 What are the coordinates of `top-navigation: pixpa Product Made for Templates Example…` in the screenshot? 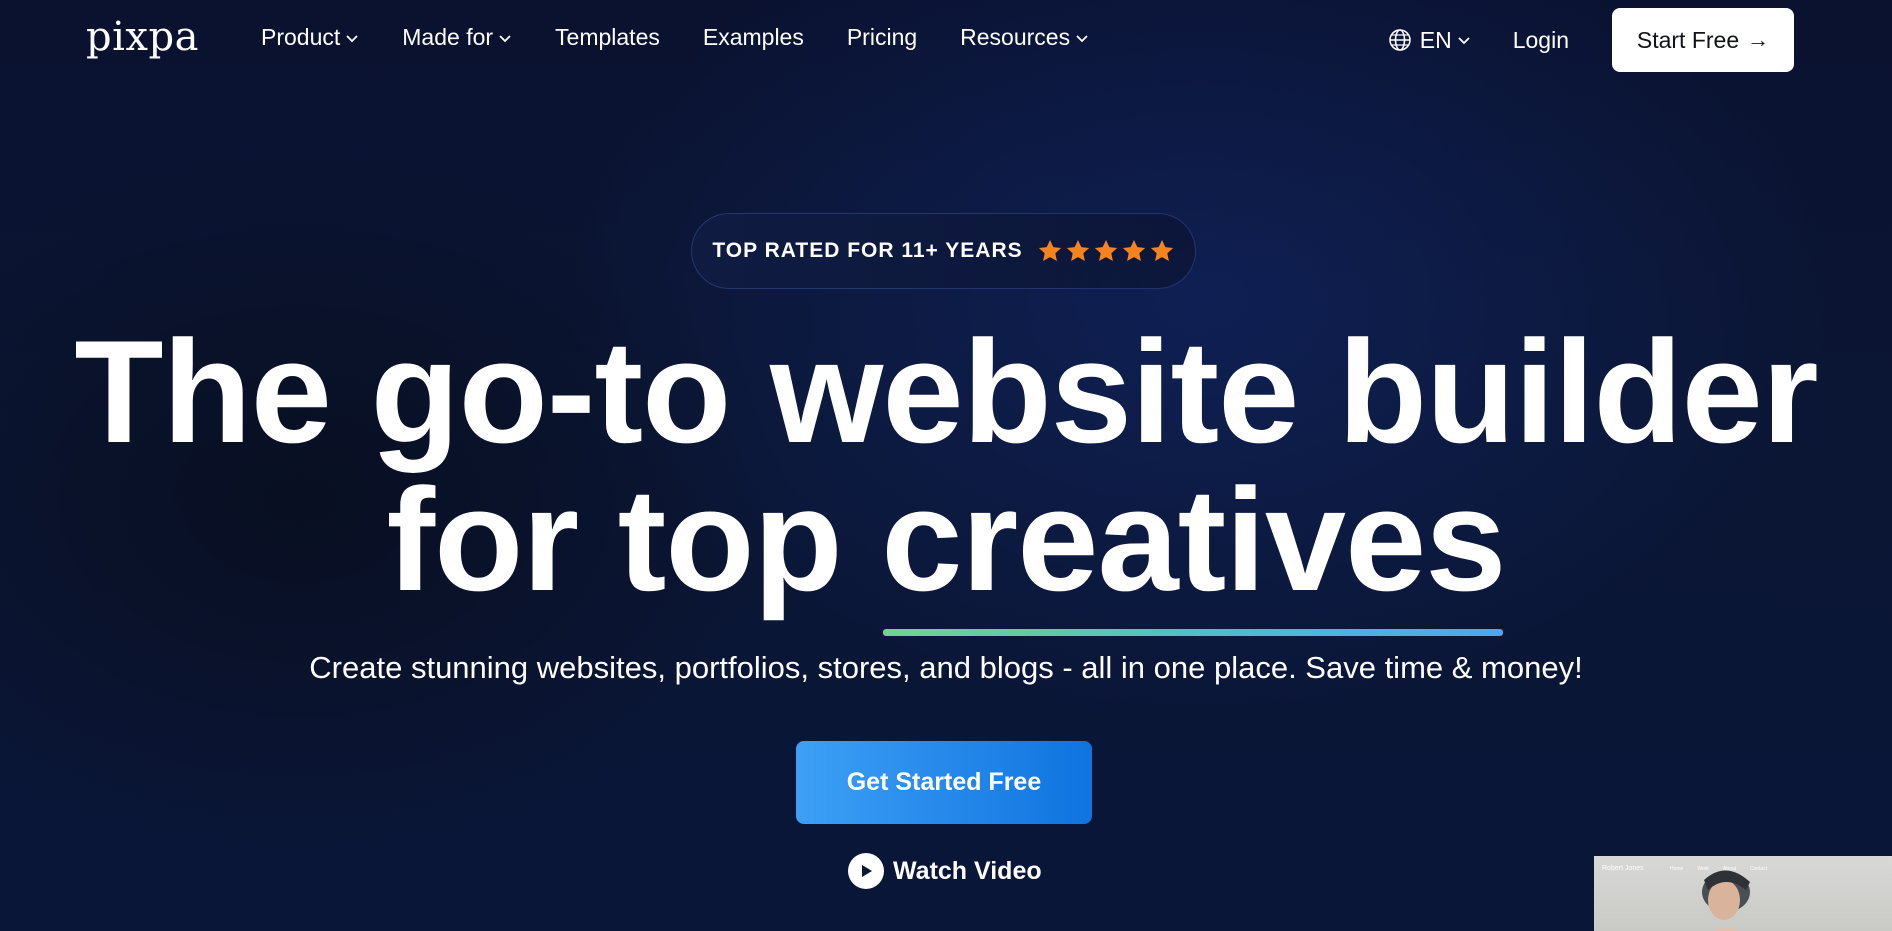 It's located at (946, 41).